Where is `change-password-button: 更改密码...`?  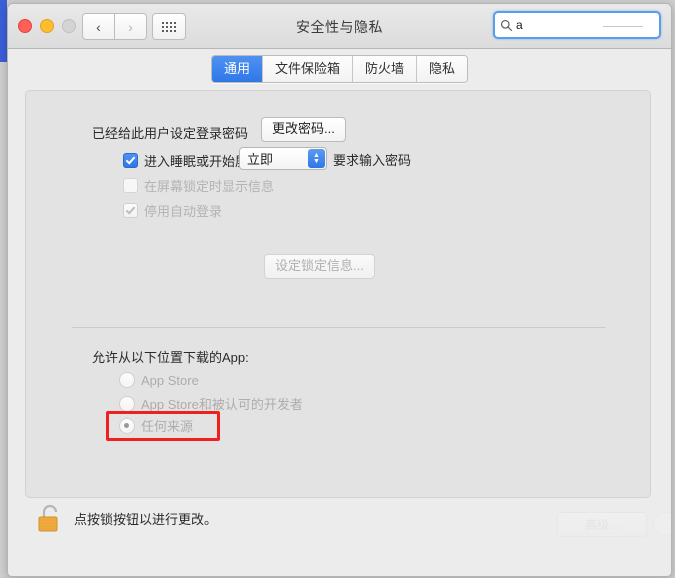 change-password-button: 更改密码... is located at coordinates (303, 129).